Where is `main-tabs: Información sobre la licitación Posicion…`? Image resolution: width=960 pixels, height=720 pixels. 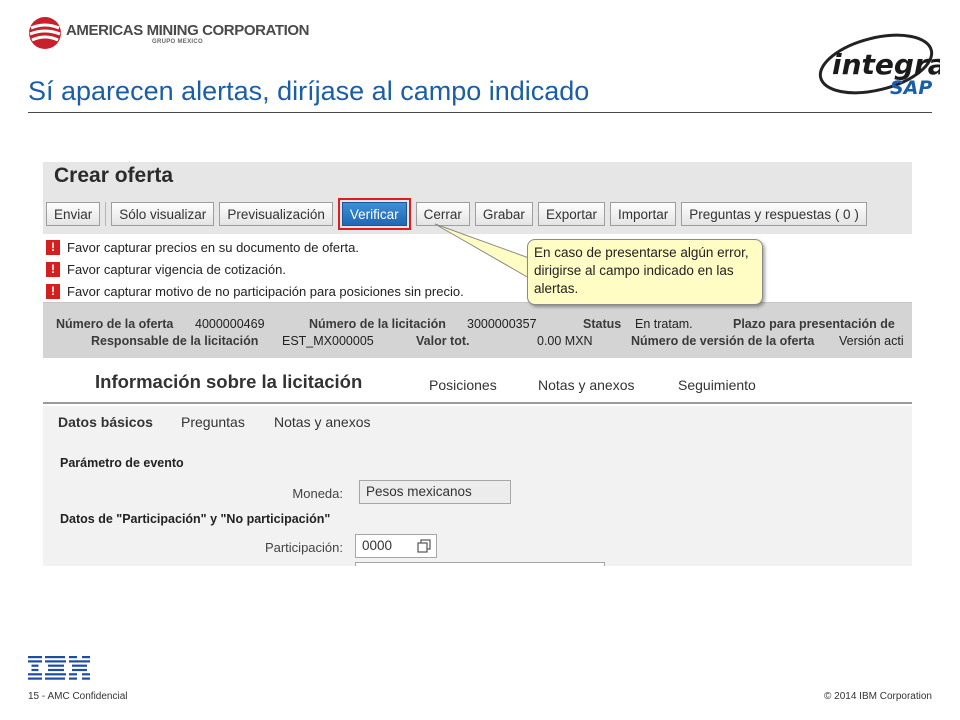 main-tabs: Información sobre la licitación Posicion… is located at coordinates (477, 381).